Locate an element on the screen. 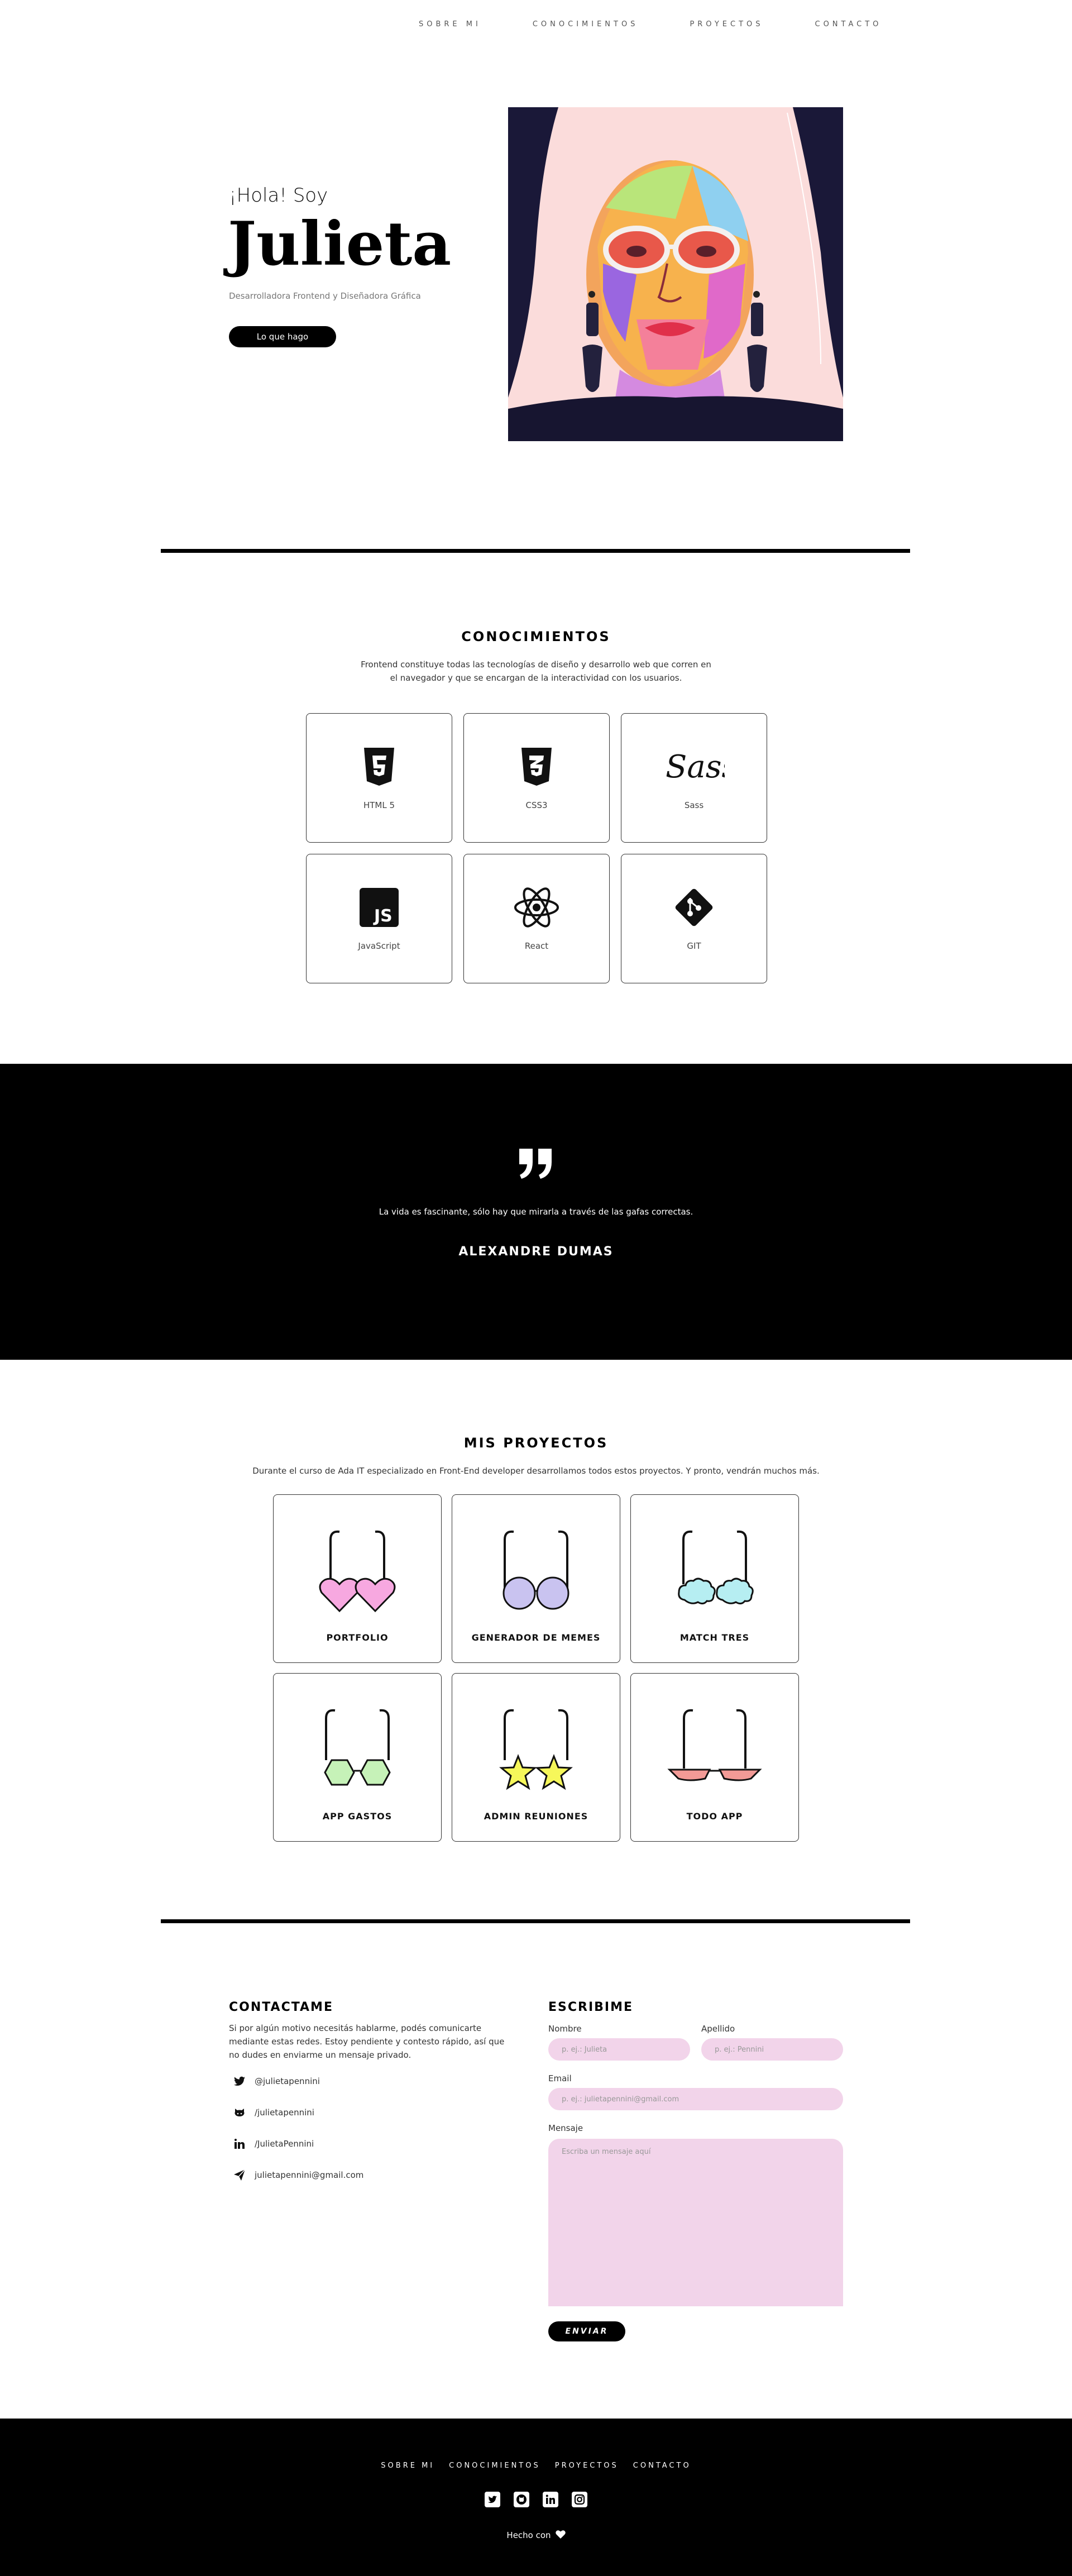 Image resolution: width=1072 pixels, height=2576 pixels. apellido-field is located at coordinates (772, 2049).